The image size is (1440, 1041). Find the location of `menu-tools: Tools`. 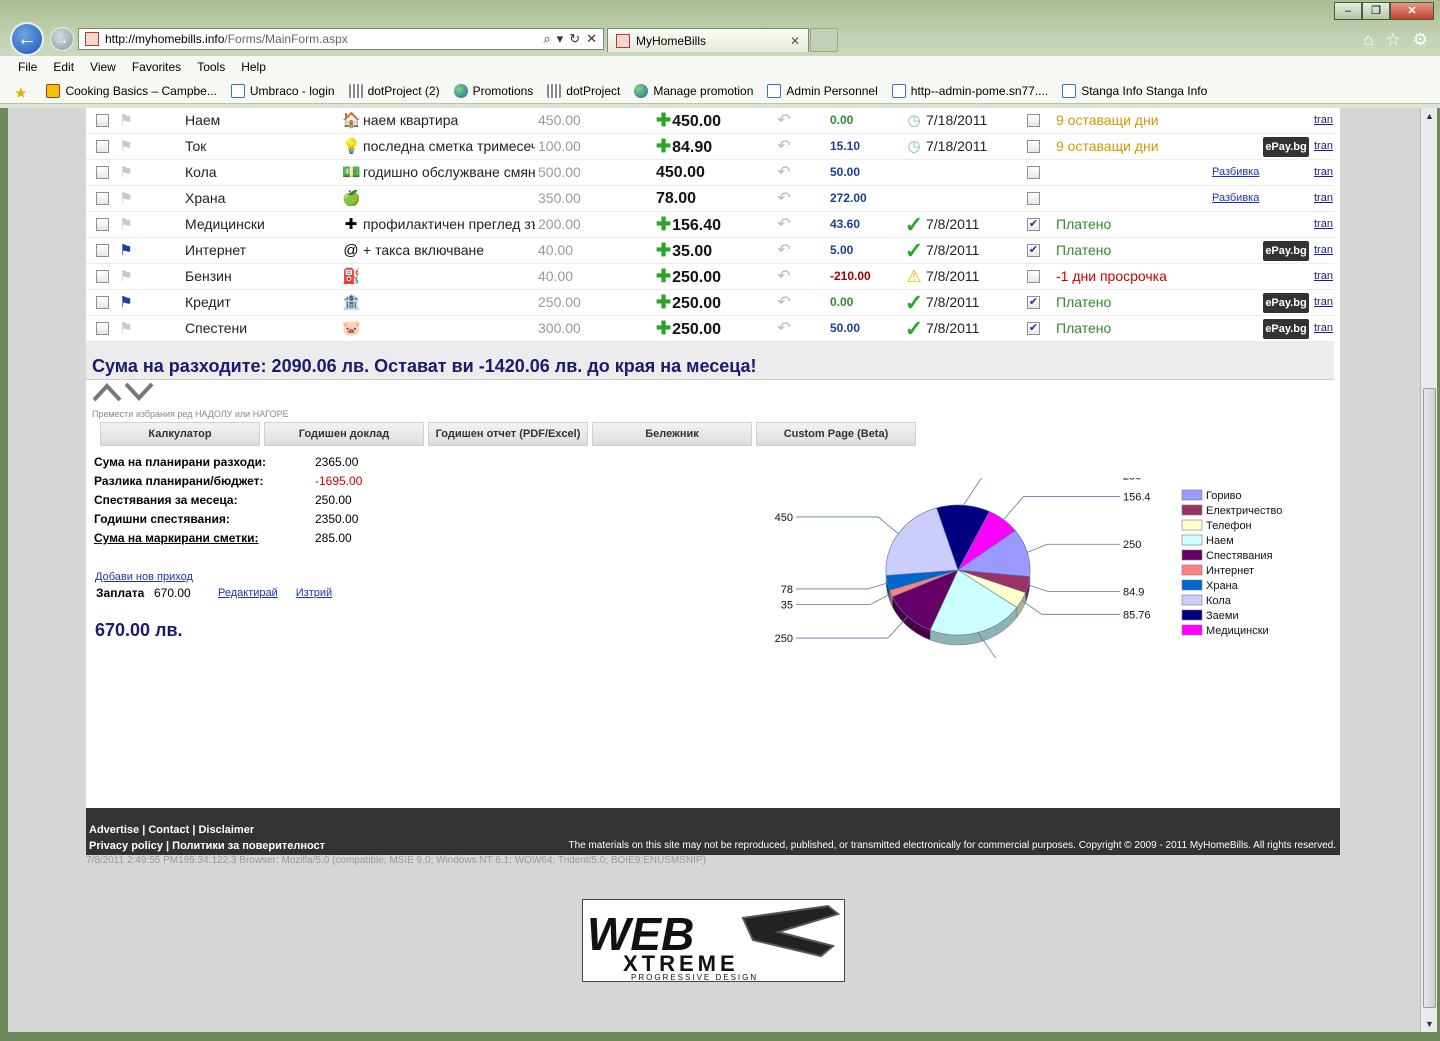

menu-tools: Tools is located at coordinates (211, 67).